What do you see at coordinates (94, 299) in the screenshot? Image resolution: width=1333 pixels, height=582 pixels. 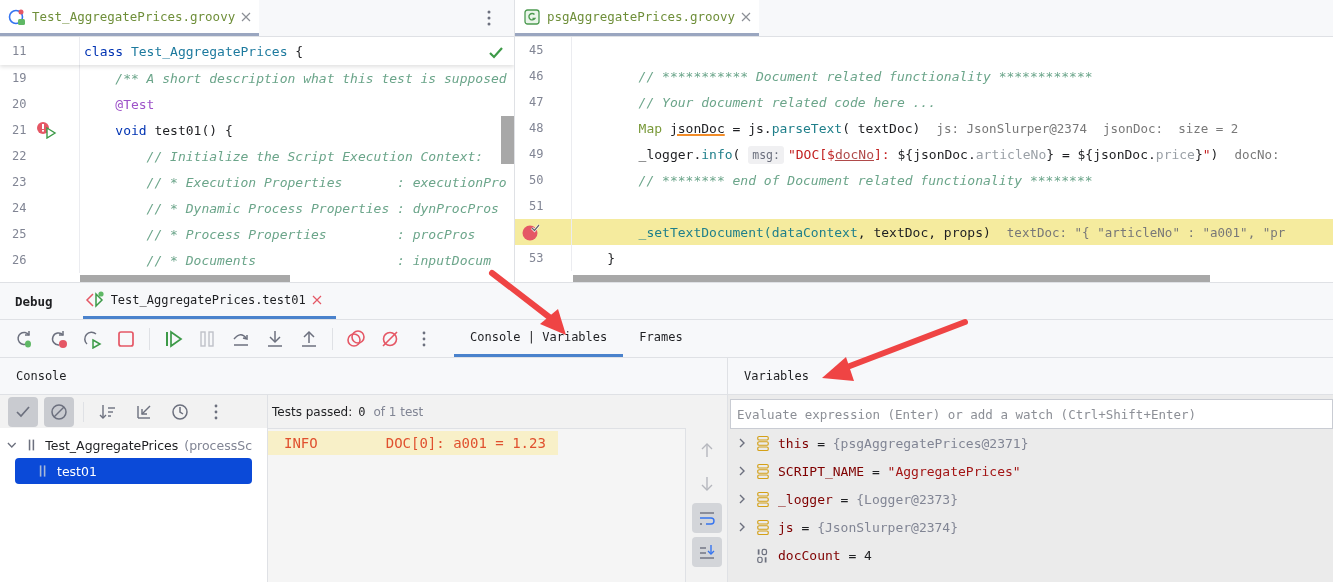 I see `debug-test-icon` at bounding box center [94, 299].